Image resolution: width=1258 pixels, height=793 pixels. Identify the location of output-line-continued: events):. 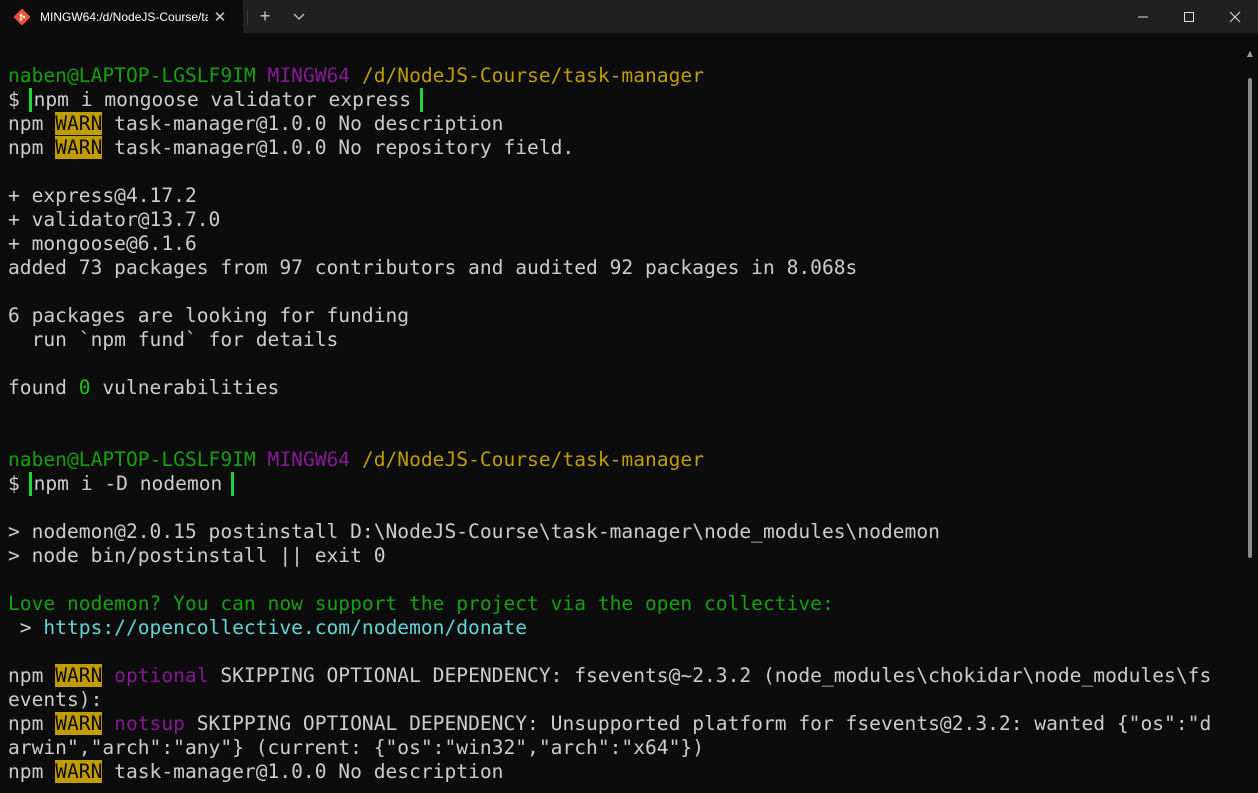
(55, 699).